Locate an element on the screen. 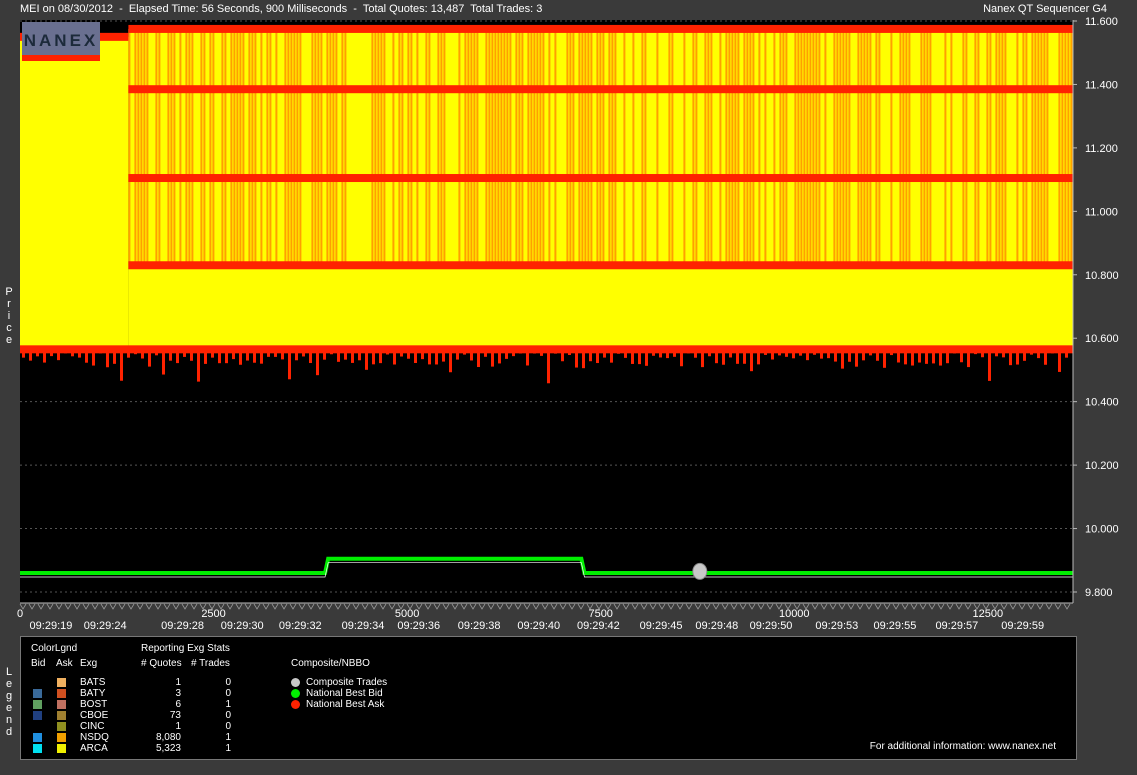 The width and height of the screenshot is (1137, 775). legend-stats-header: Reporting Exg Stats is located at coordinates (185, 648).